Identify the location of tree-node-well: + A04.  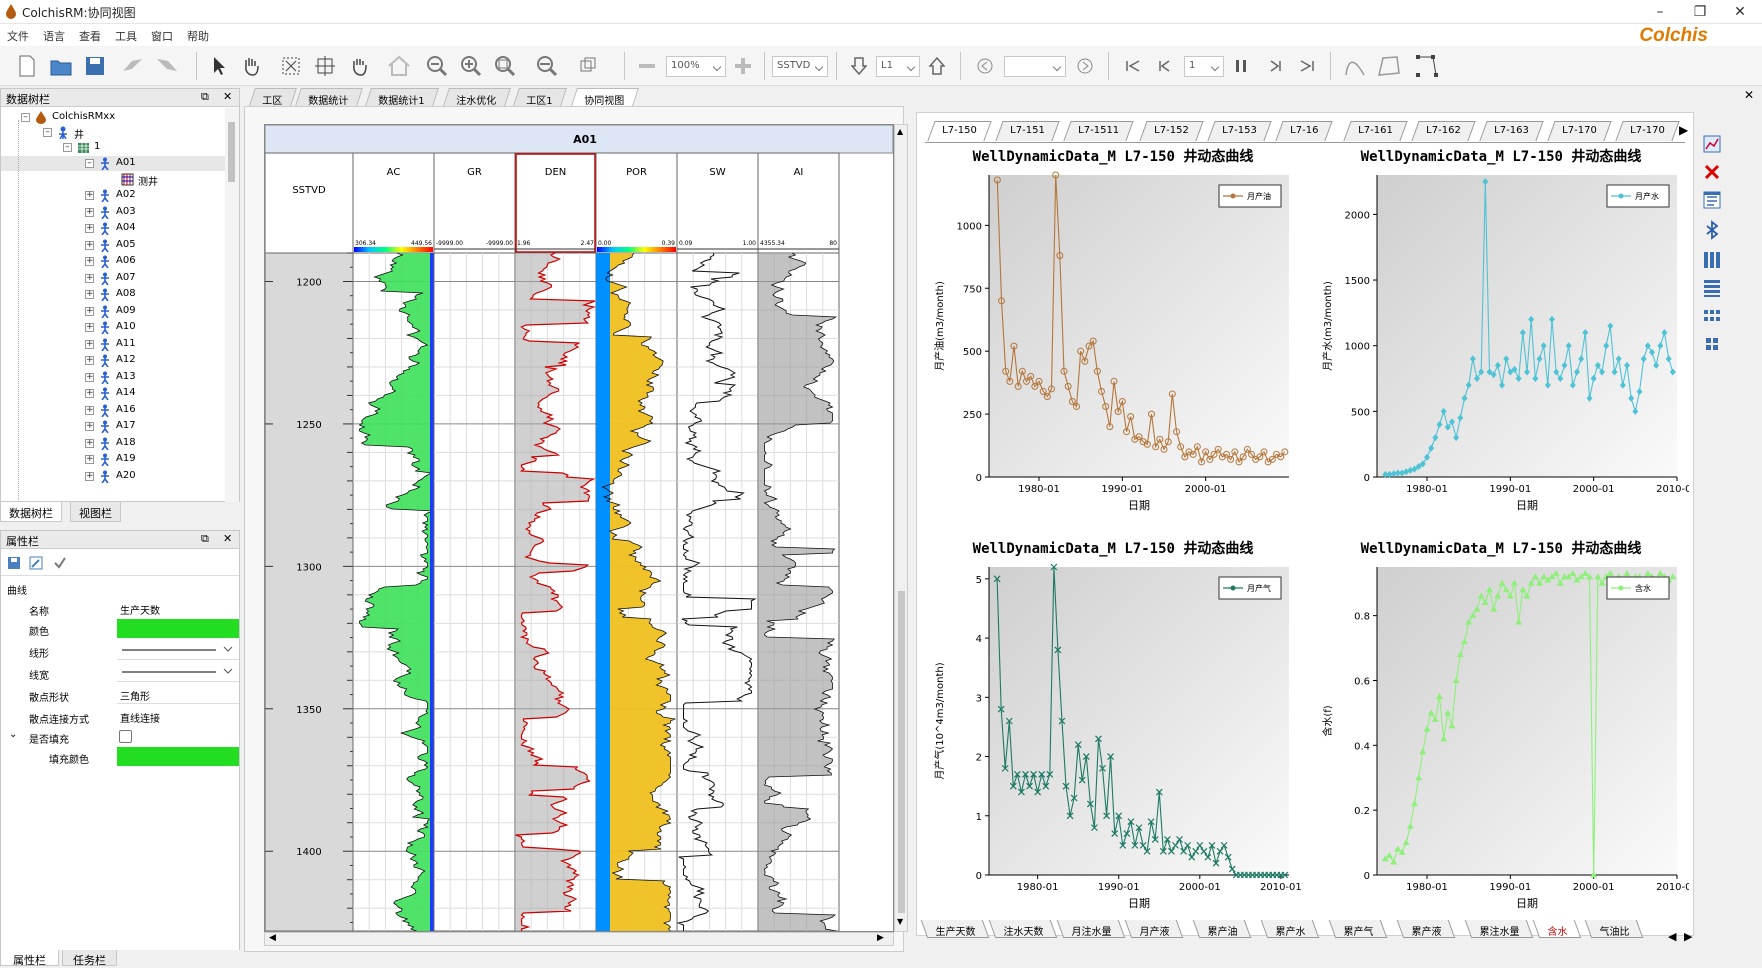
(113, 228).